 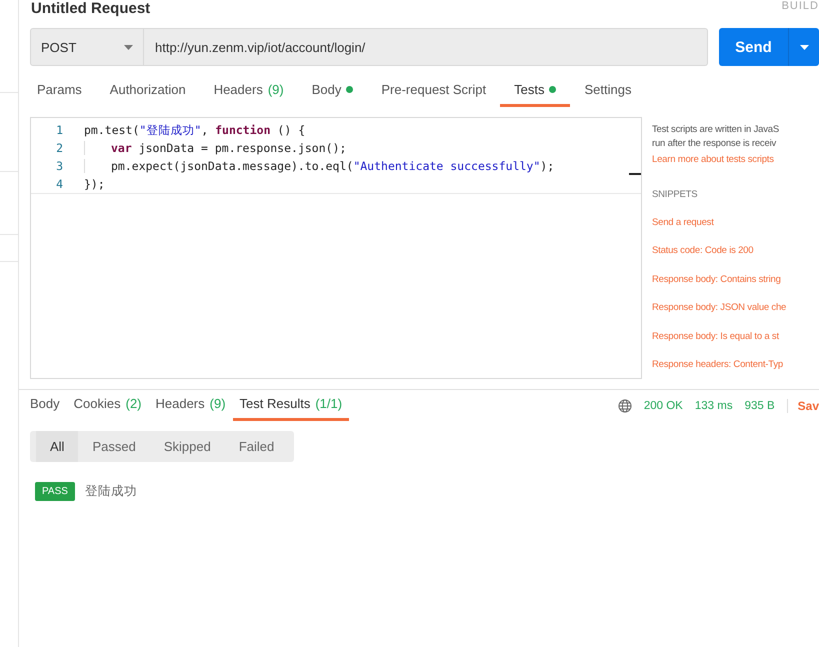 What do you see at coordinates (107, 405) in the screenshot?
I see `response-tab: Cookies (2)` at bounding box center [107, 405].